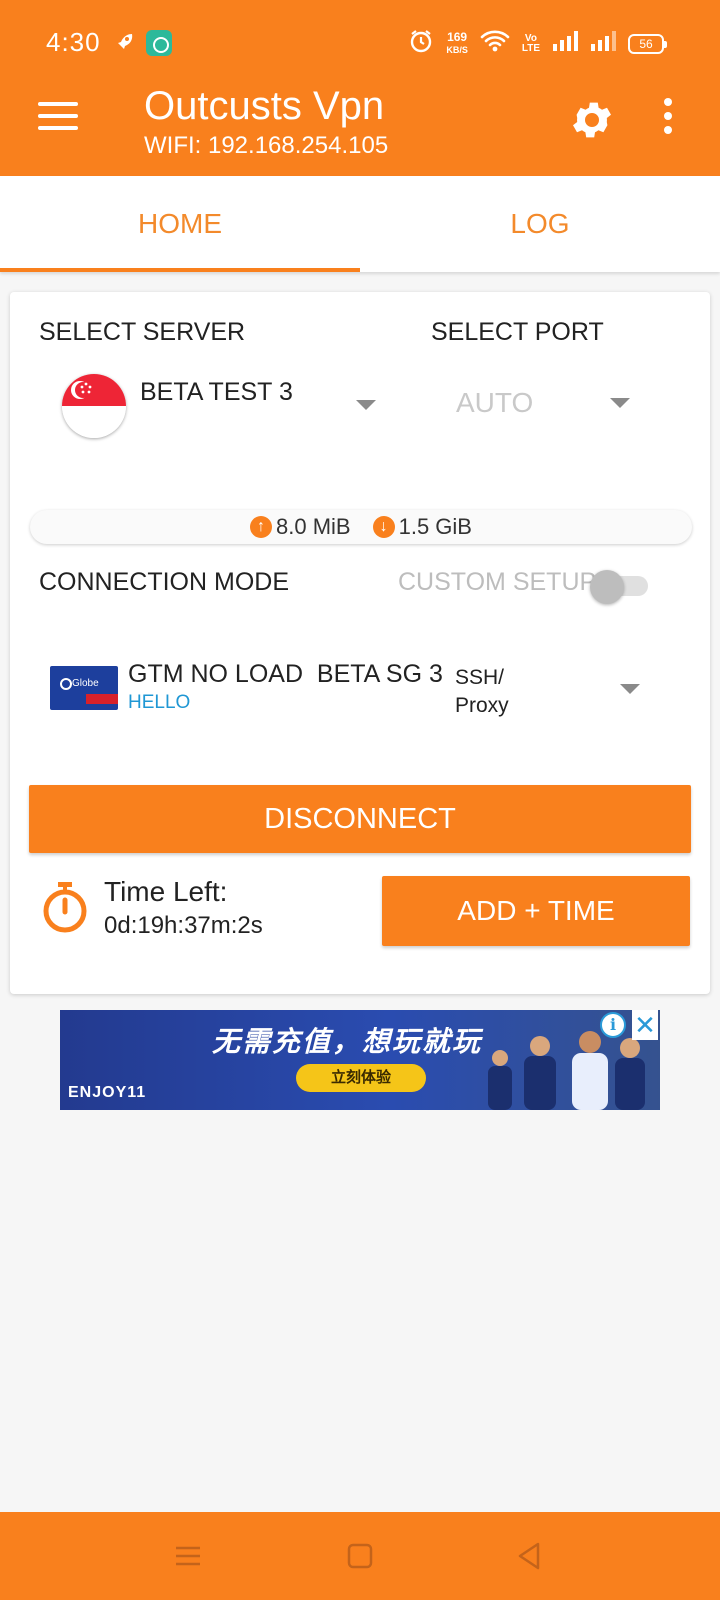 The width and height of the screenshot is (720, 1600). Describe the element at coordinates (266, 145) in the screenshot. I see `wifi-address: WIFI: 192.168.254.105` at that location.